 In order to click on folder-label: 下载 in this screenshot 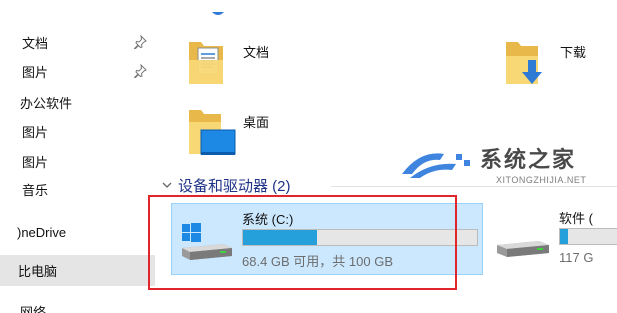, I will do `click(573, 52)`.